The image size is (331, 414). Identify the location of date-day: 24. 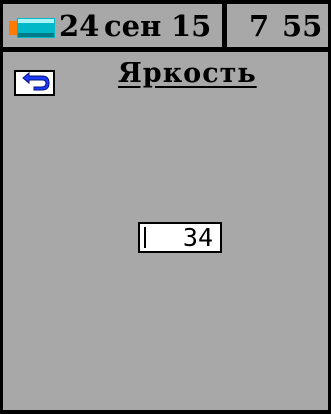
(79, 26).